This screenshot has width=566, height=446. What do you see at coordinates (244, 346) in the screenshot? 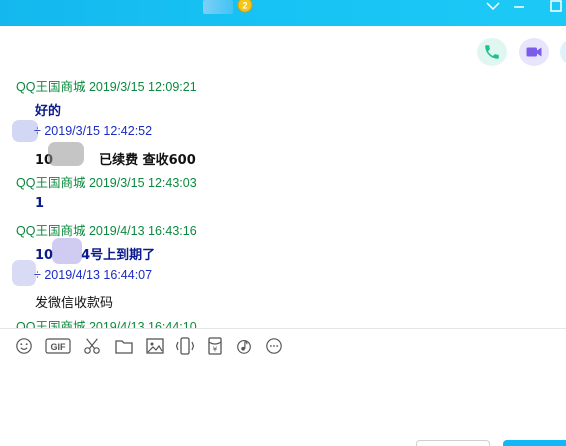
I see `music-icon` at bounding box center [244, 346].